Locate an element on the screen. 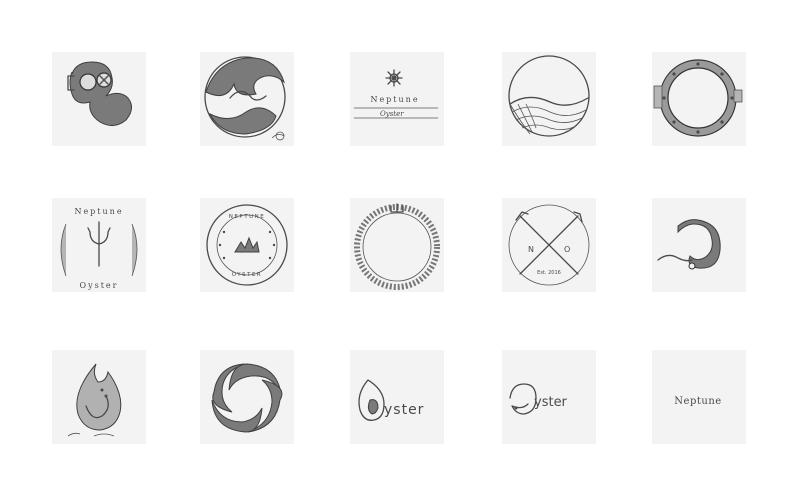 This screenshot has width=800, height=500. oyster-text: OYSTER is located at coordinates (247, 275).